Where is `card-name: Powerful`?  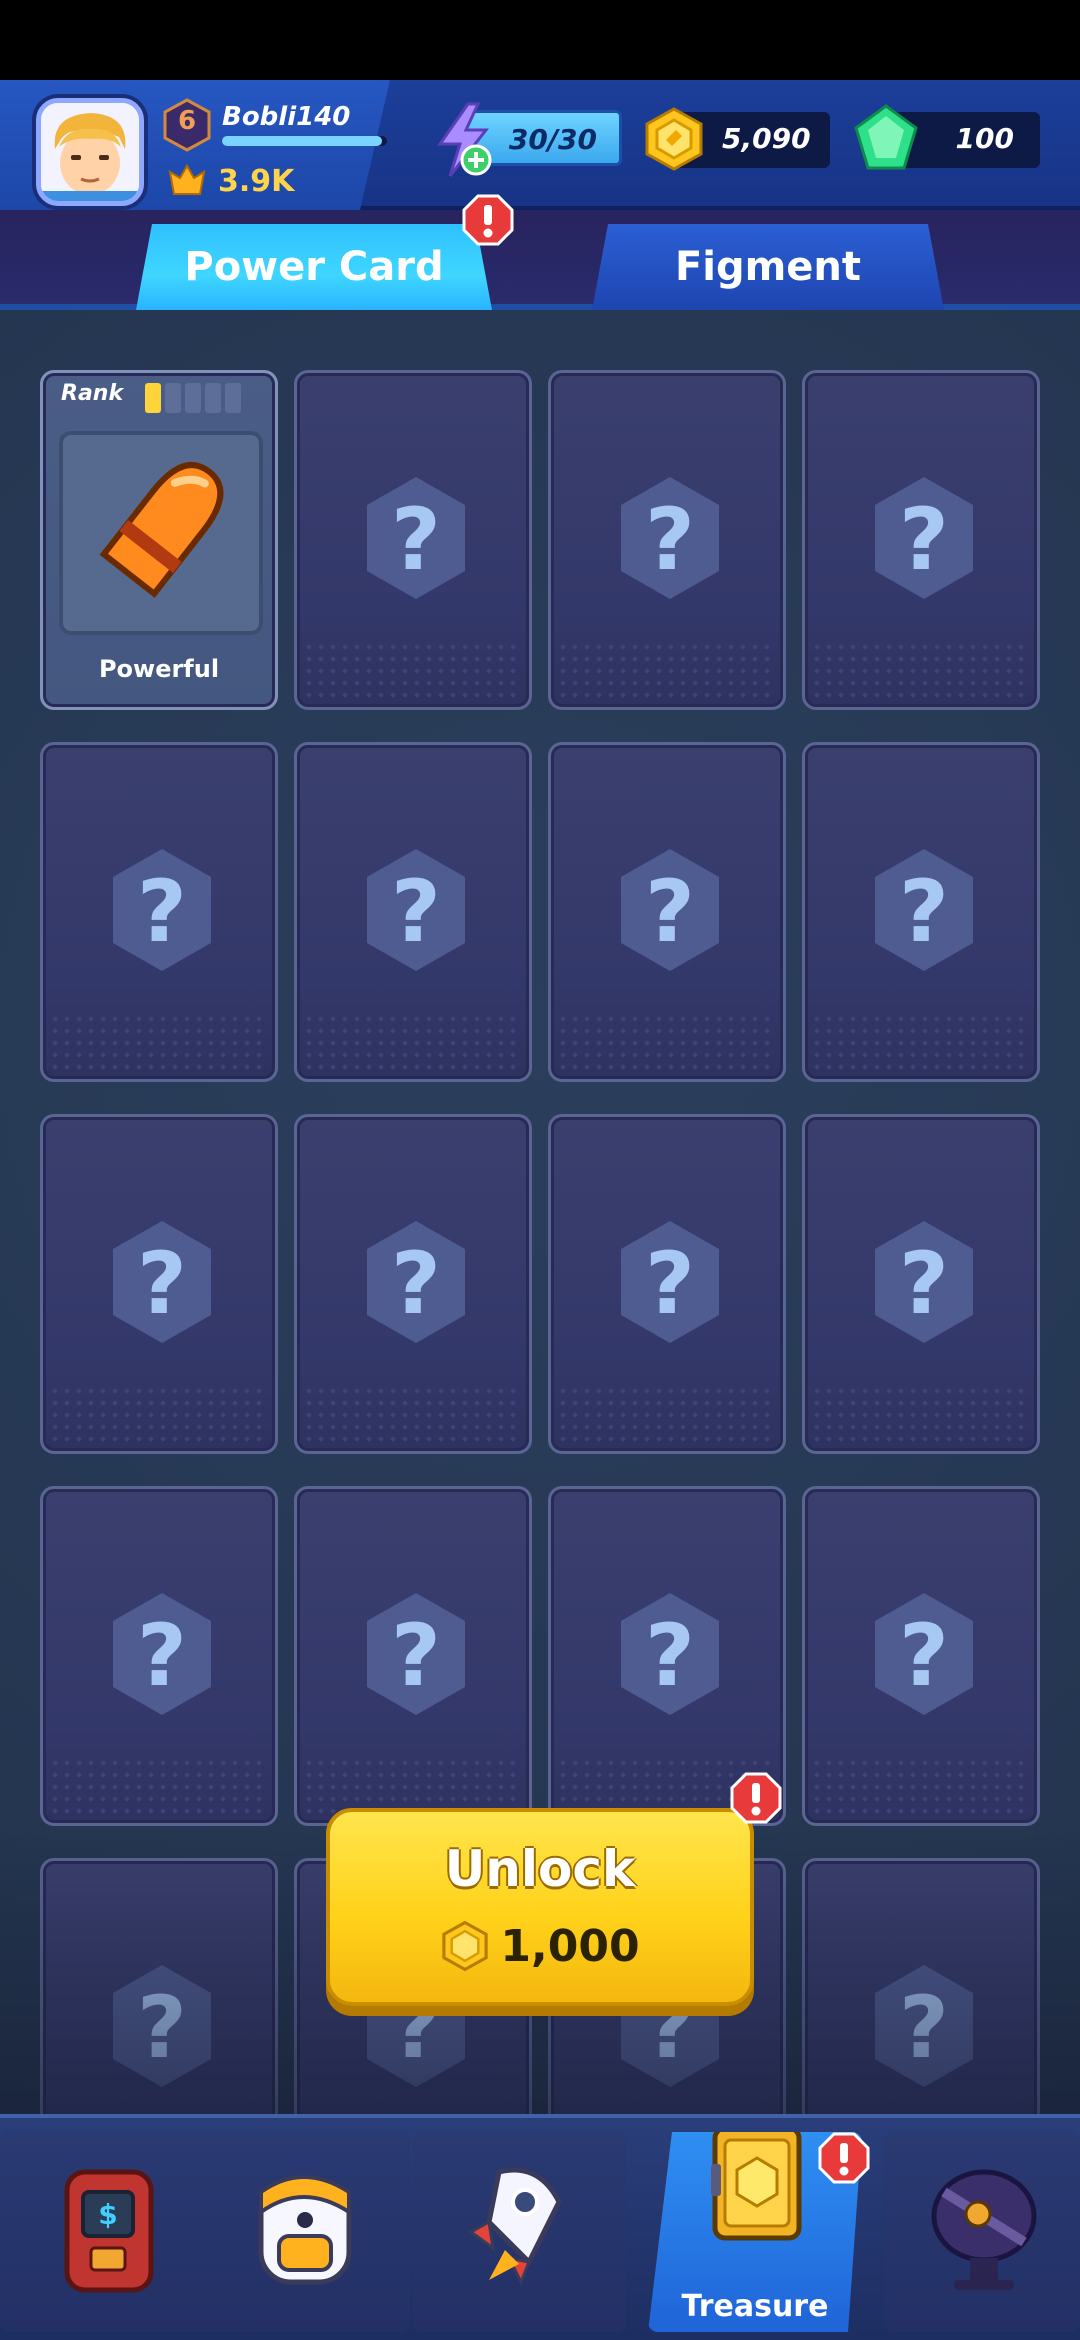
card-name: Powerful is located at coordinates (159, 669).